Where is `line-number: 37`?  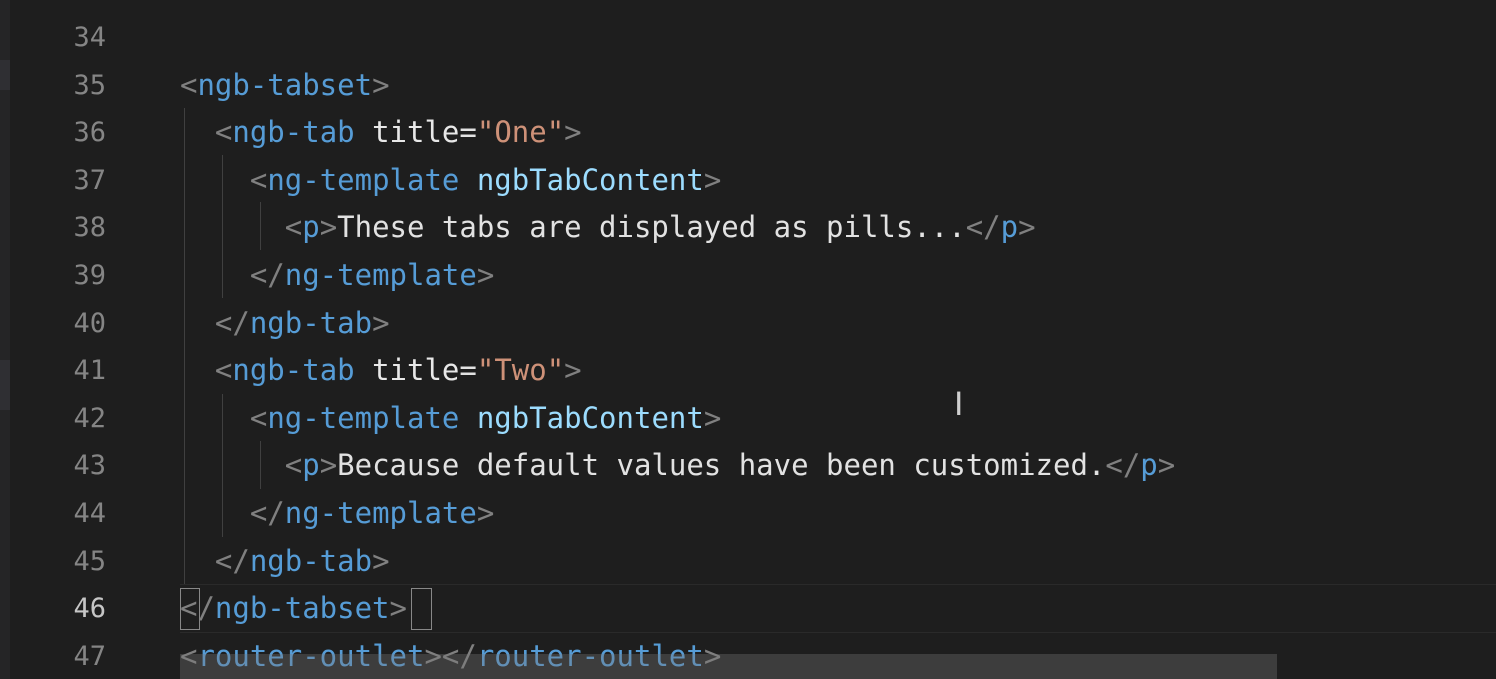 line-number: 37 is located at coordinates (89, 180).